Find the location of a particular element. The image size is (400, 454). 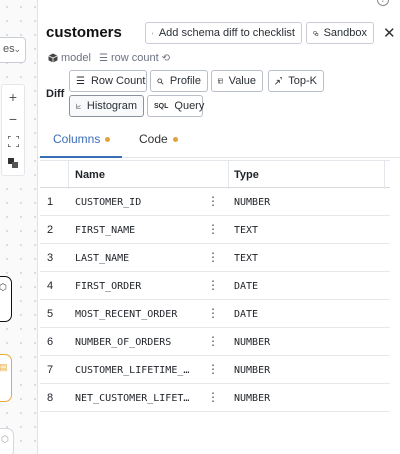

sandbox-icon is located at coordinates (316, 33).